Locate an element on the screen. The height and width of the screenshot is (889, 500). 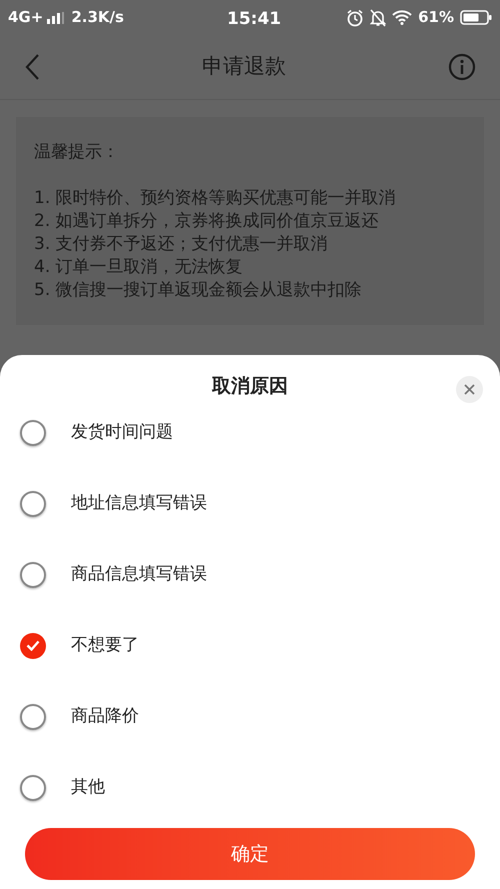
clock-time: 15:41 is located at coordinates (254, 19).